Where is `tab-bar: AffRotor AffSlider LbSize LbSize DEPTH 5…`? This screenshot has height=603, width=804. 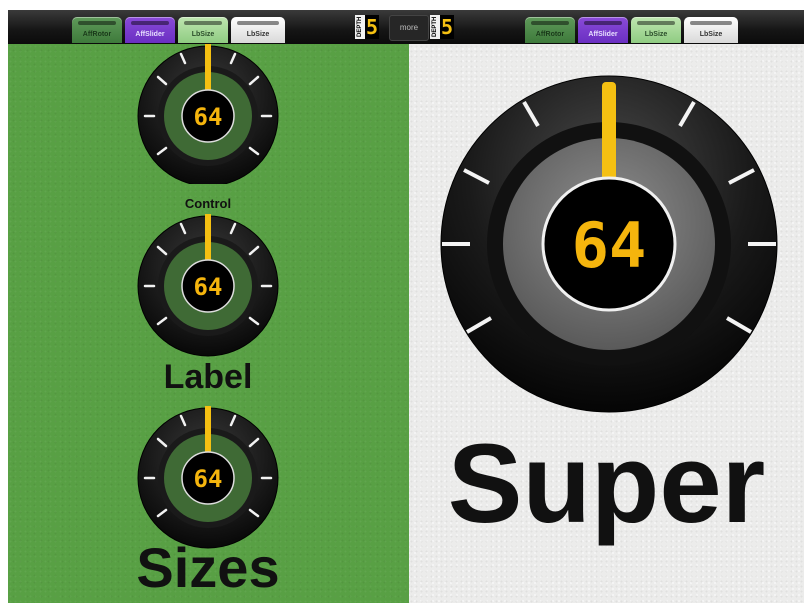 tab-bar: AffRotor AffSlider LbSize LbSize DEPTH 5… is located at coordinates (406, 27).